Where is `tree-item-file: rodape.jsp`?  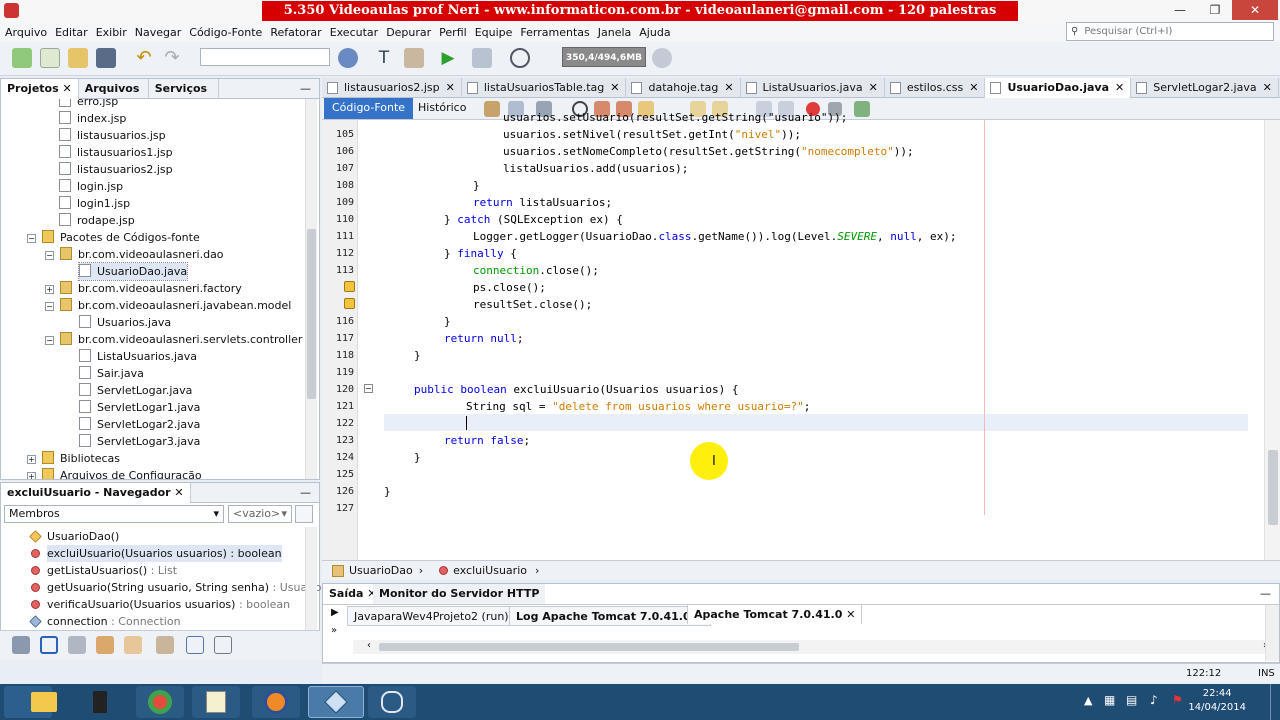
tree-item-file: rodape.jsp is located at coordinates (97, 220).